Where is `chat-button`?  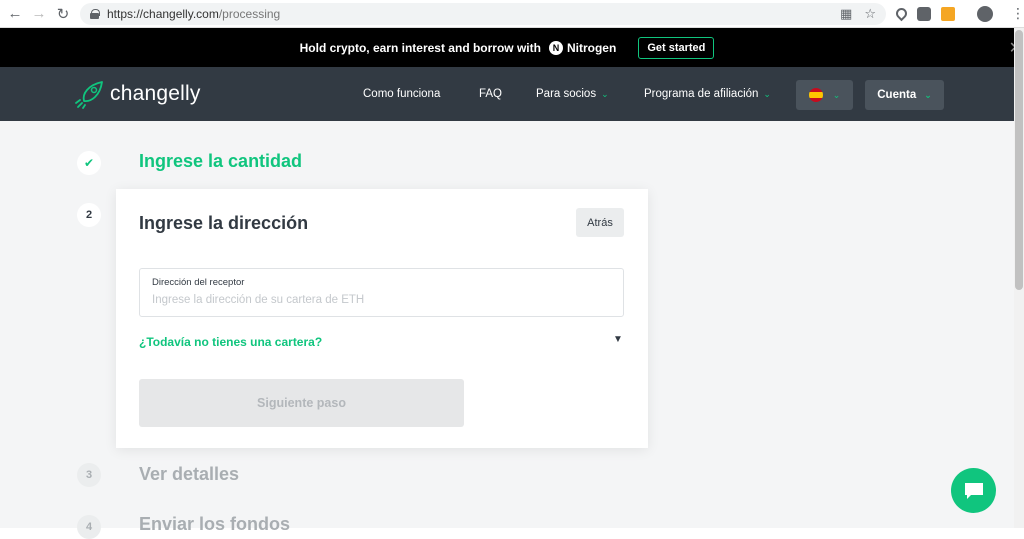
chat-button is located at coordinates (973, 490).